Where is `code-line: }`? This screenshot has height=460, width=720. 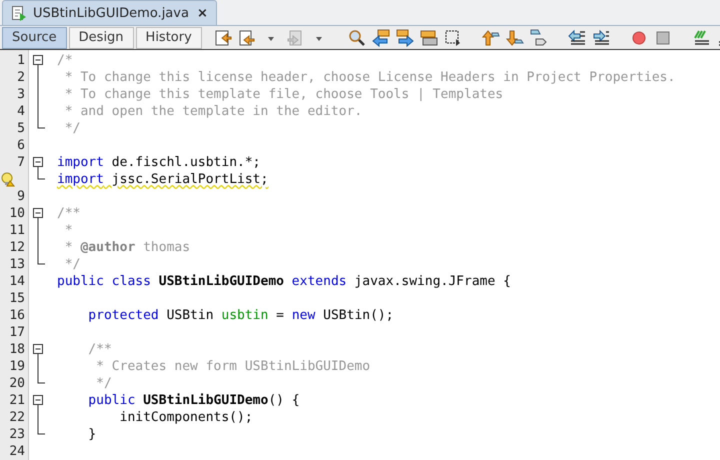
code-line: } is located at coordinates (91, 434).